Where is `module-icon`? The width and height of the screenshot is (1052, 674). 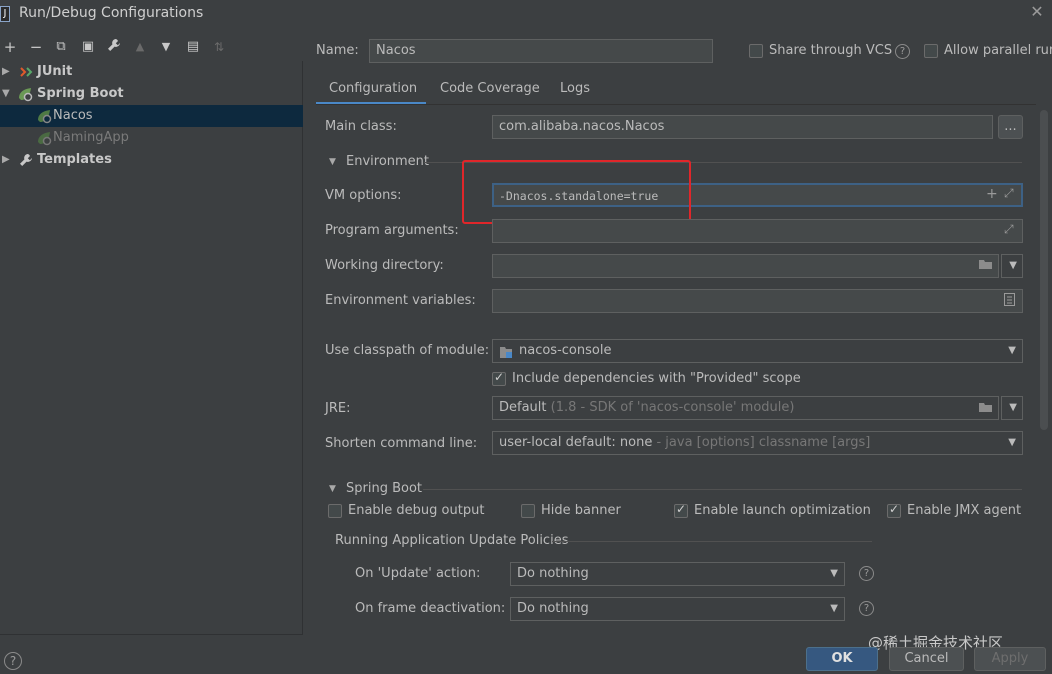 module-icon is located at coordinates (506, 353).